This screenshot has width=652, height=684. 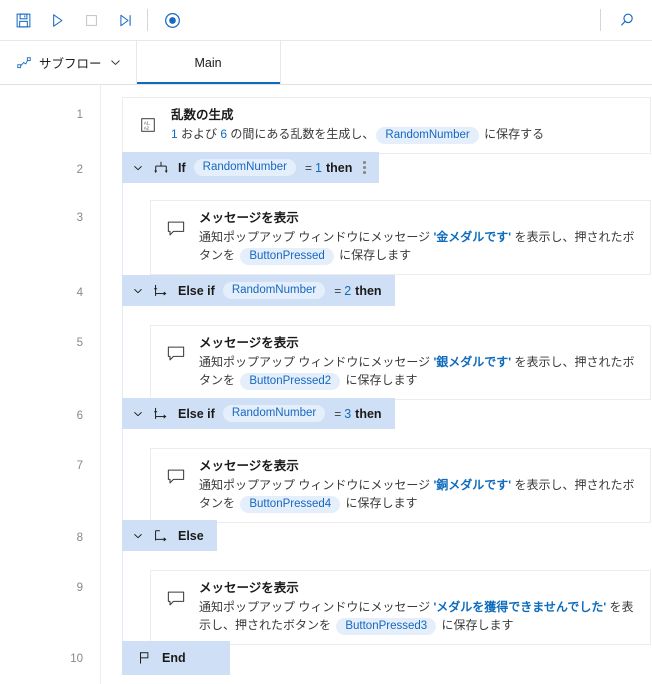 I want to click on variable-chip: ButtonPressed4, so click(x=290, y=504).